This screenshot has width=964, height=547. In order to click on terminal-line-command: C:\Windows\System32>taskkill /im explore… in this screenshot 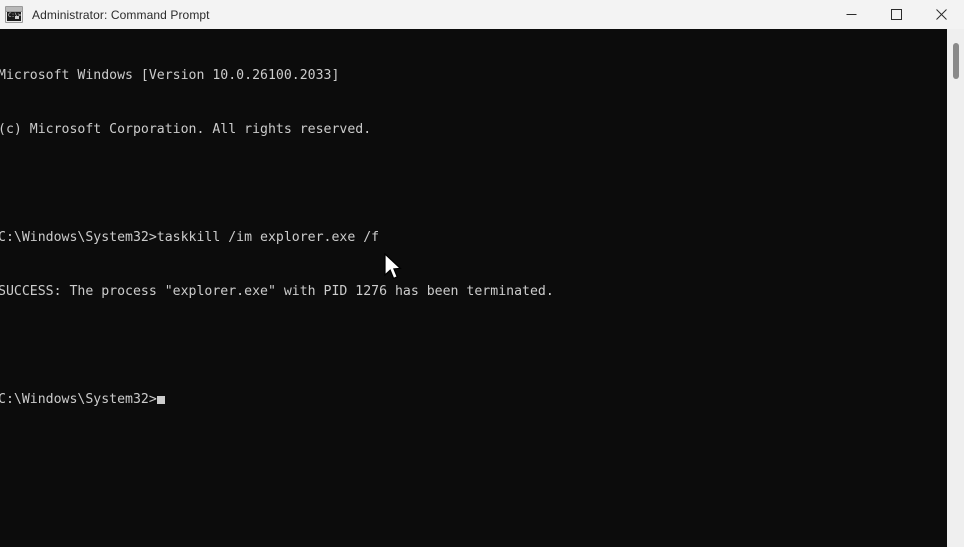, I will do `click(190, 237)`.